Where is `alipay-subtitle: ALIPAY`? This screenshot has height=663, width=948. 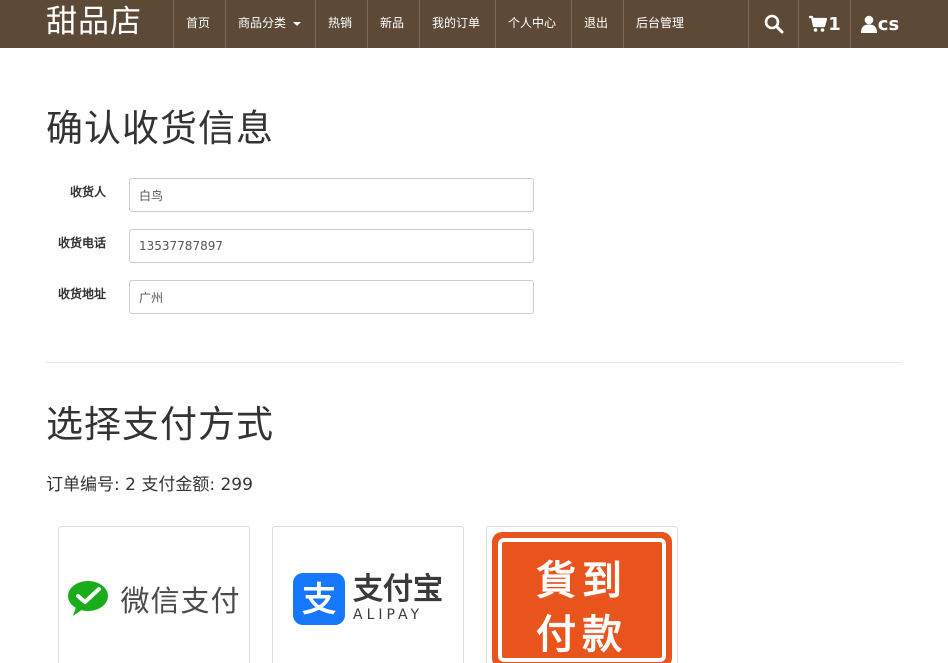
alipay-subtitle: ALIPAY is located at coordinates (388, 615).